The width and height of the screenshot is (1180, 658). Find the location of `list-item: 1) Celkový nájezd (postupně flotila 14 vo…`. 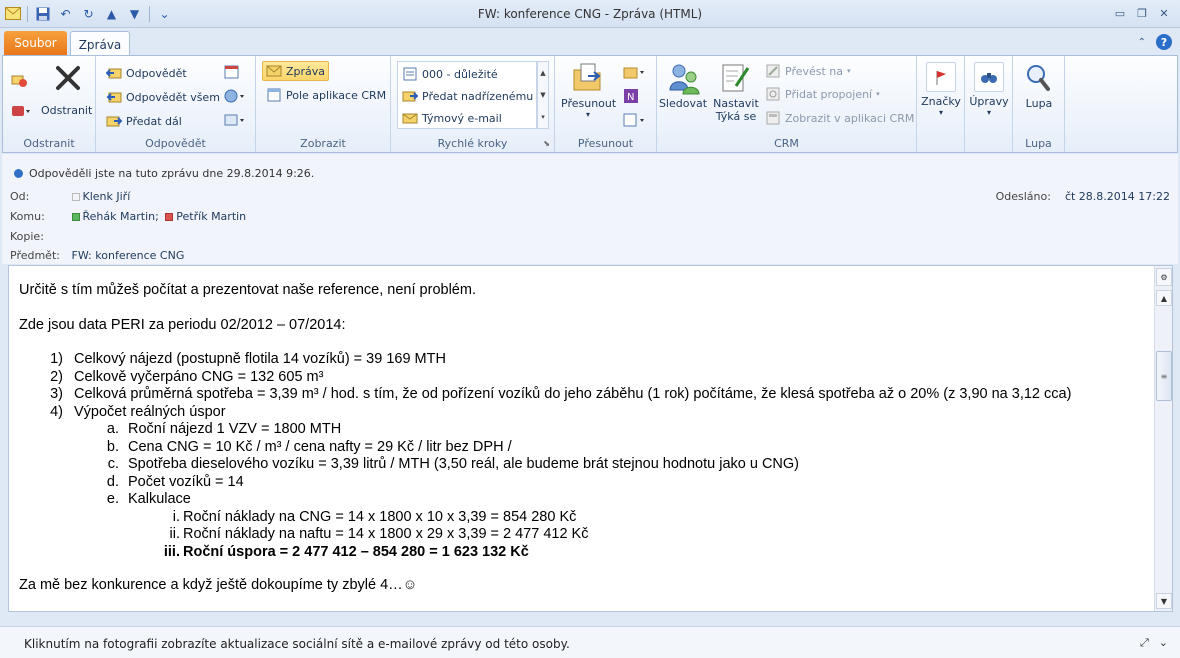

list-item: 1) Celkový nájezd (postupně flotila 14 vo… is located at coordinates (248, 359).